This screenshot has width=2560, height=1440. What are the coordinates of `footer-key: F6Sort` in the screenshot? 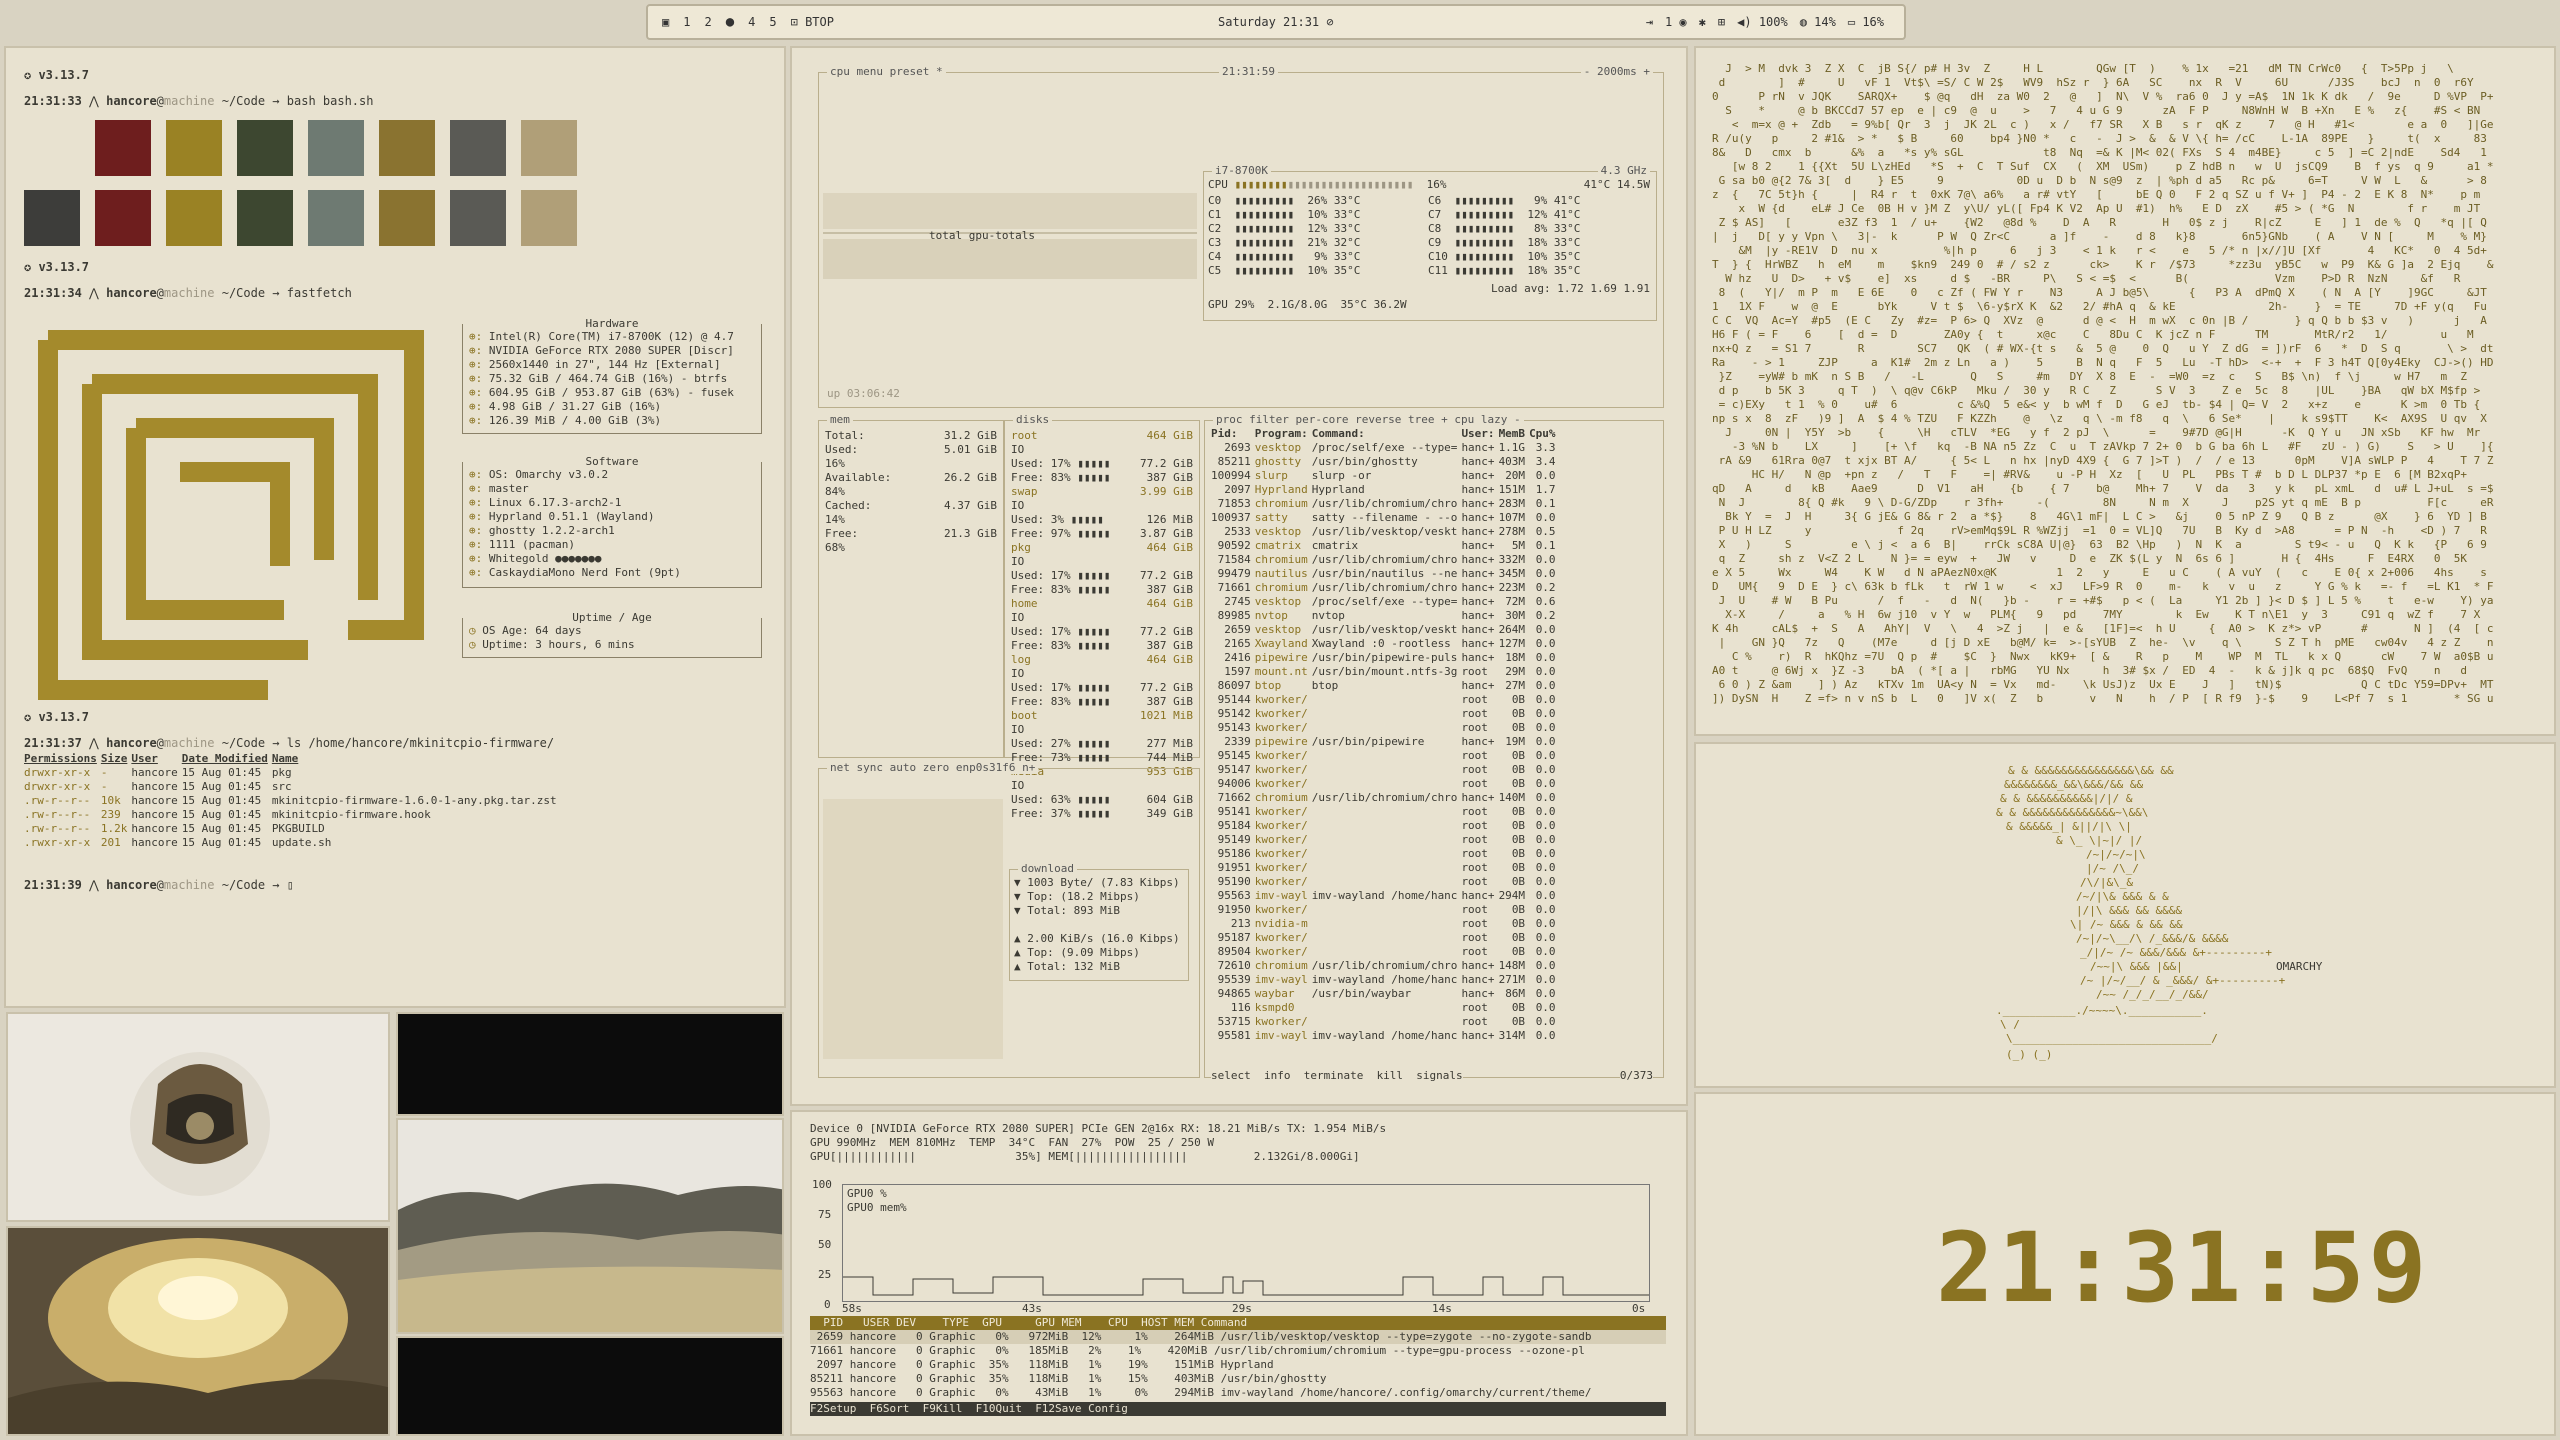 It's located at (896, 1408).